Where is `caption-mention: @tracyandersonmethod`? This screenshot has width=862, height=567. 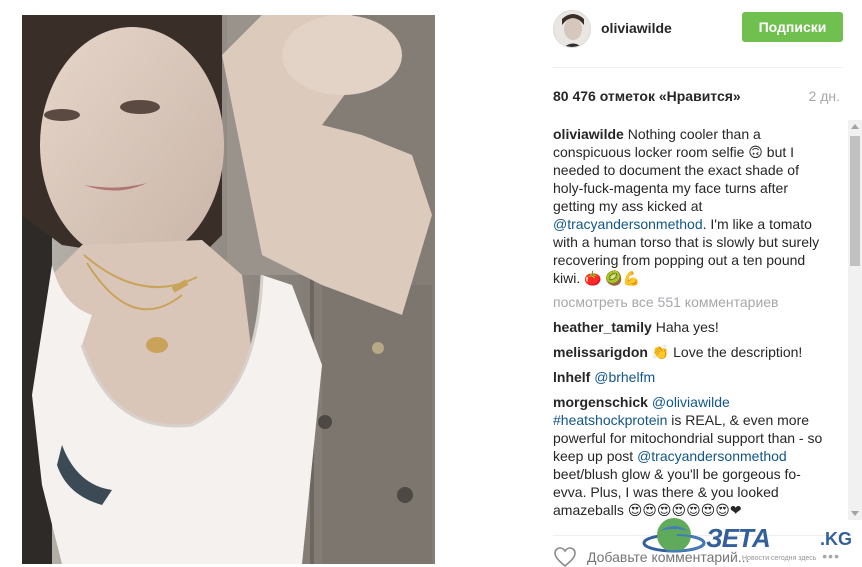 caption-mention: @tracyandersonmethod is located at coordinates (628, 224).